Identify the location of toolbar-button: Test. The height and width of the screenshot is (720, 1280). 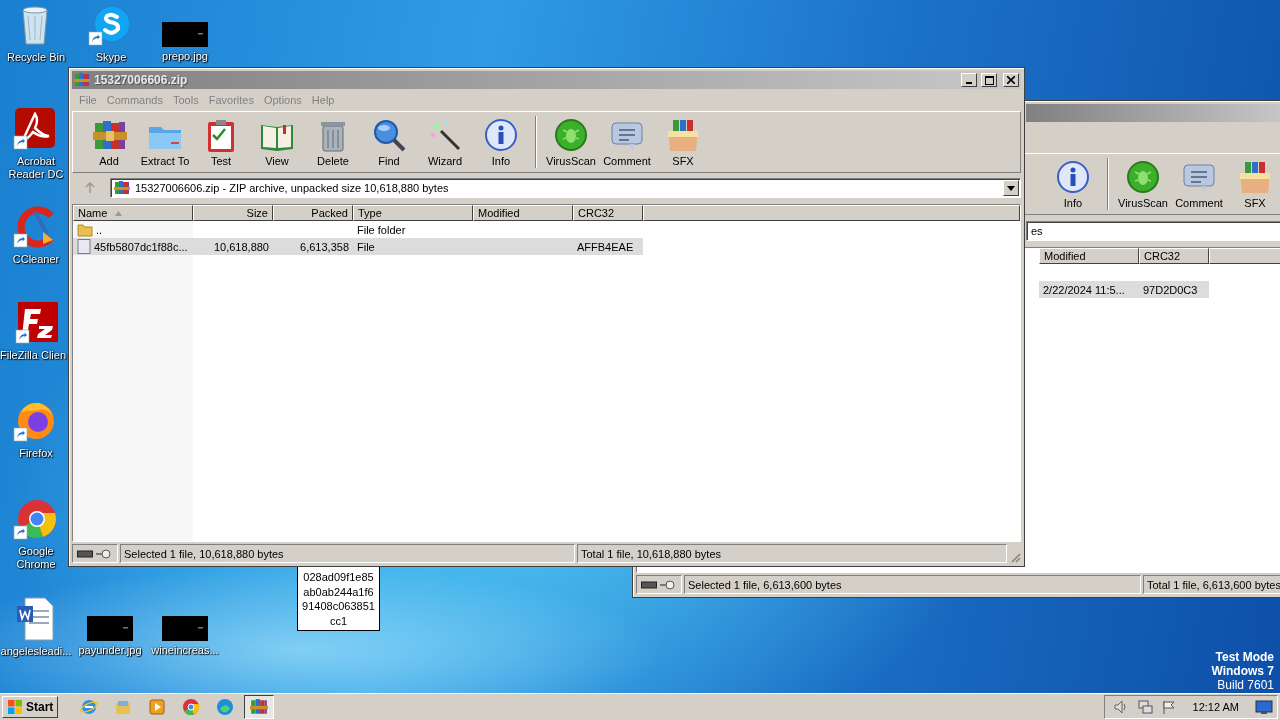
(221, 142).